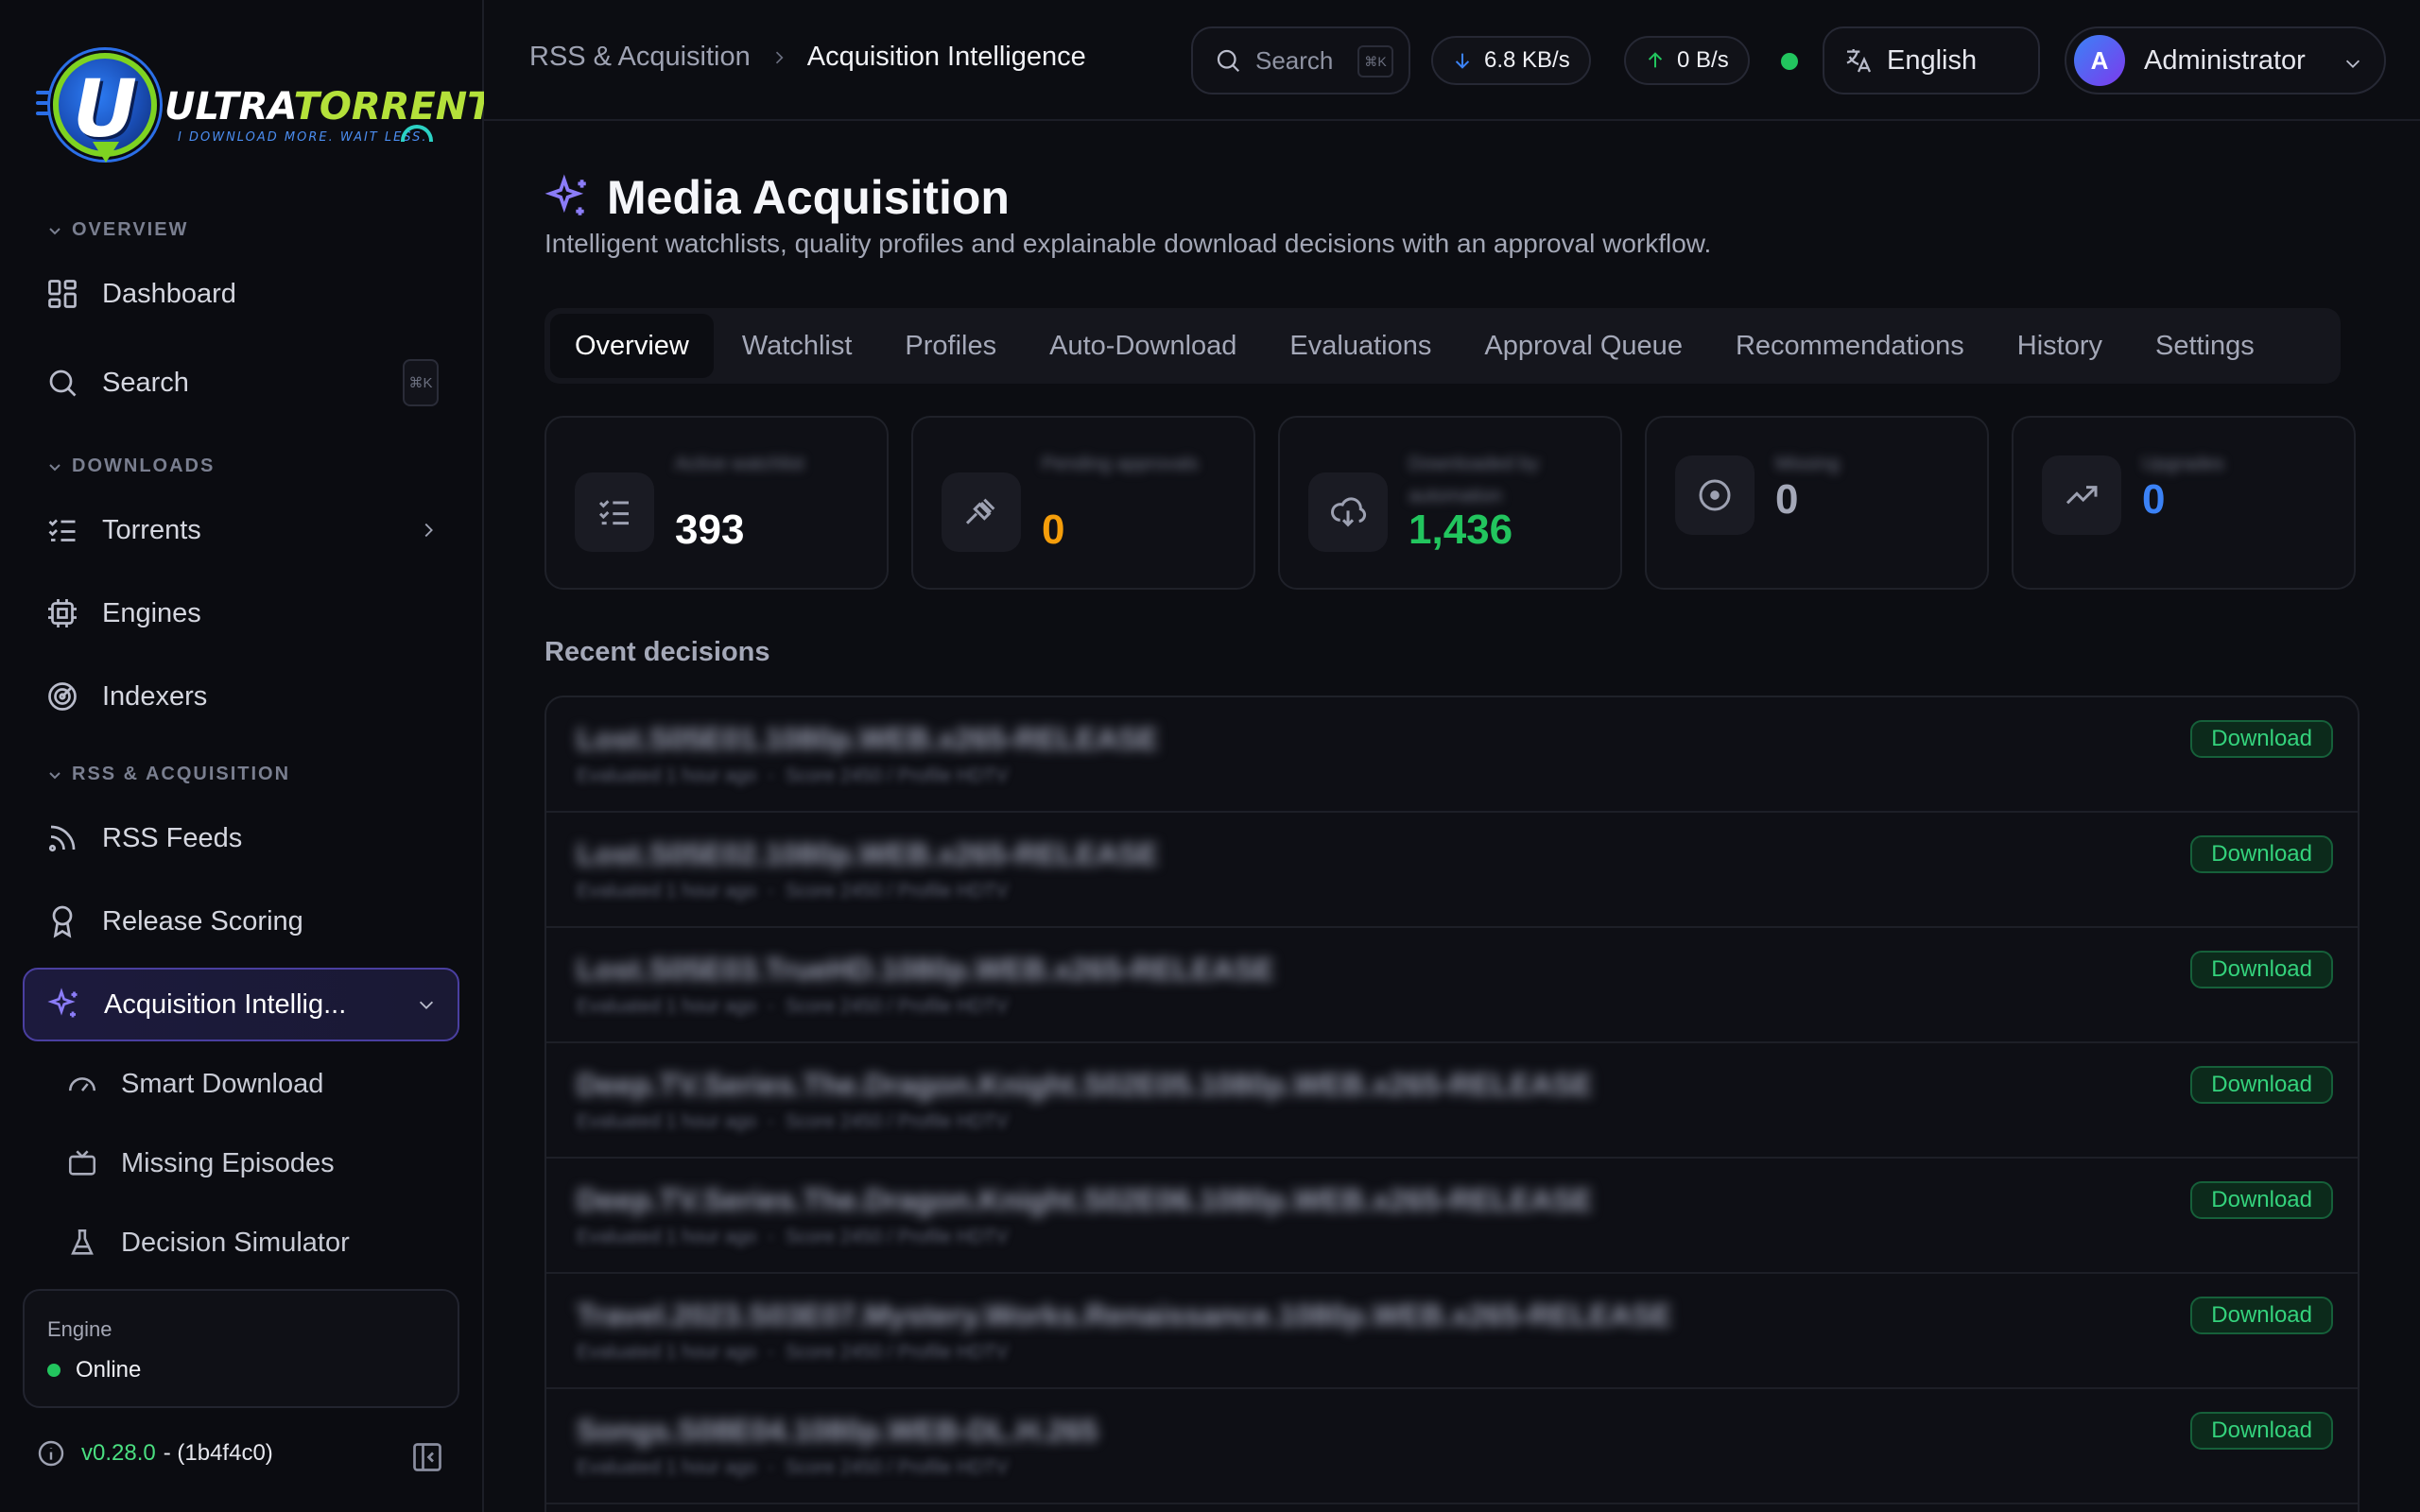  I want to click on download-rate-value: 6.8 KB/s, so click(1527, 60).